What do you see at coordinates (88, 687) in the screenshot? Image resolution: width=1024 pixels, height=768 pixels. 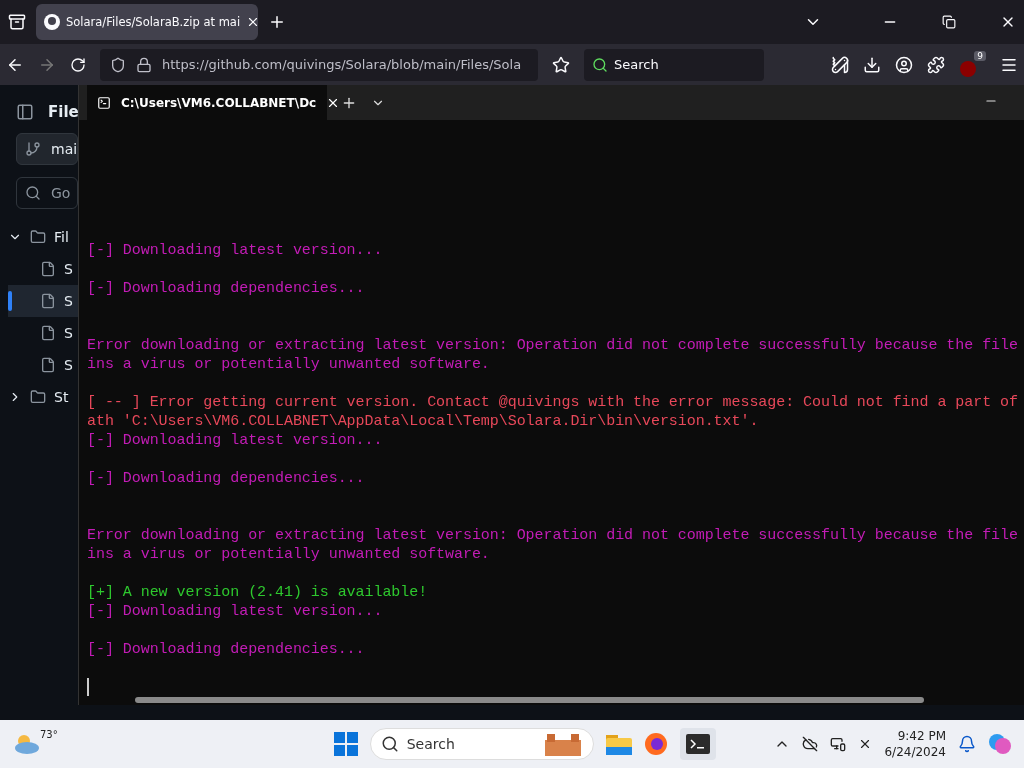 I see `text-cursor` at bounding box center [88, 687].